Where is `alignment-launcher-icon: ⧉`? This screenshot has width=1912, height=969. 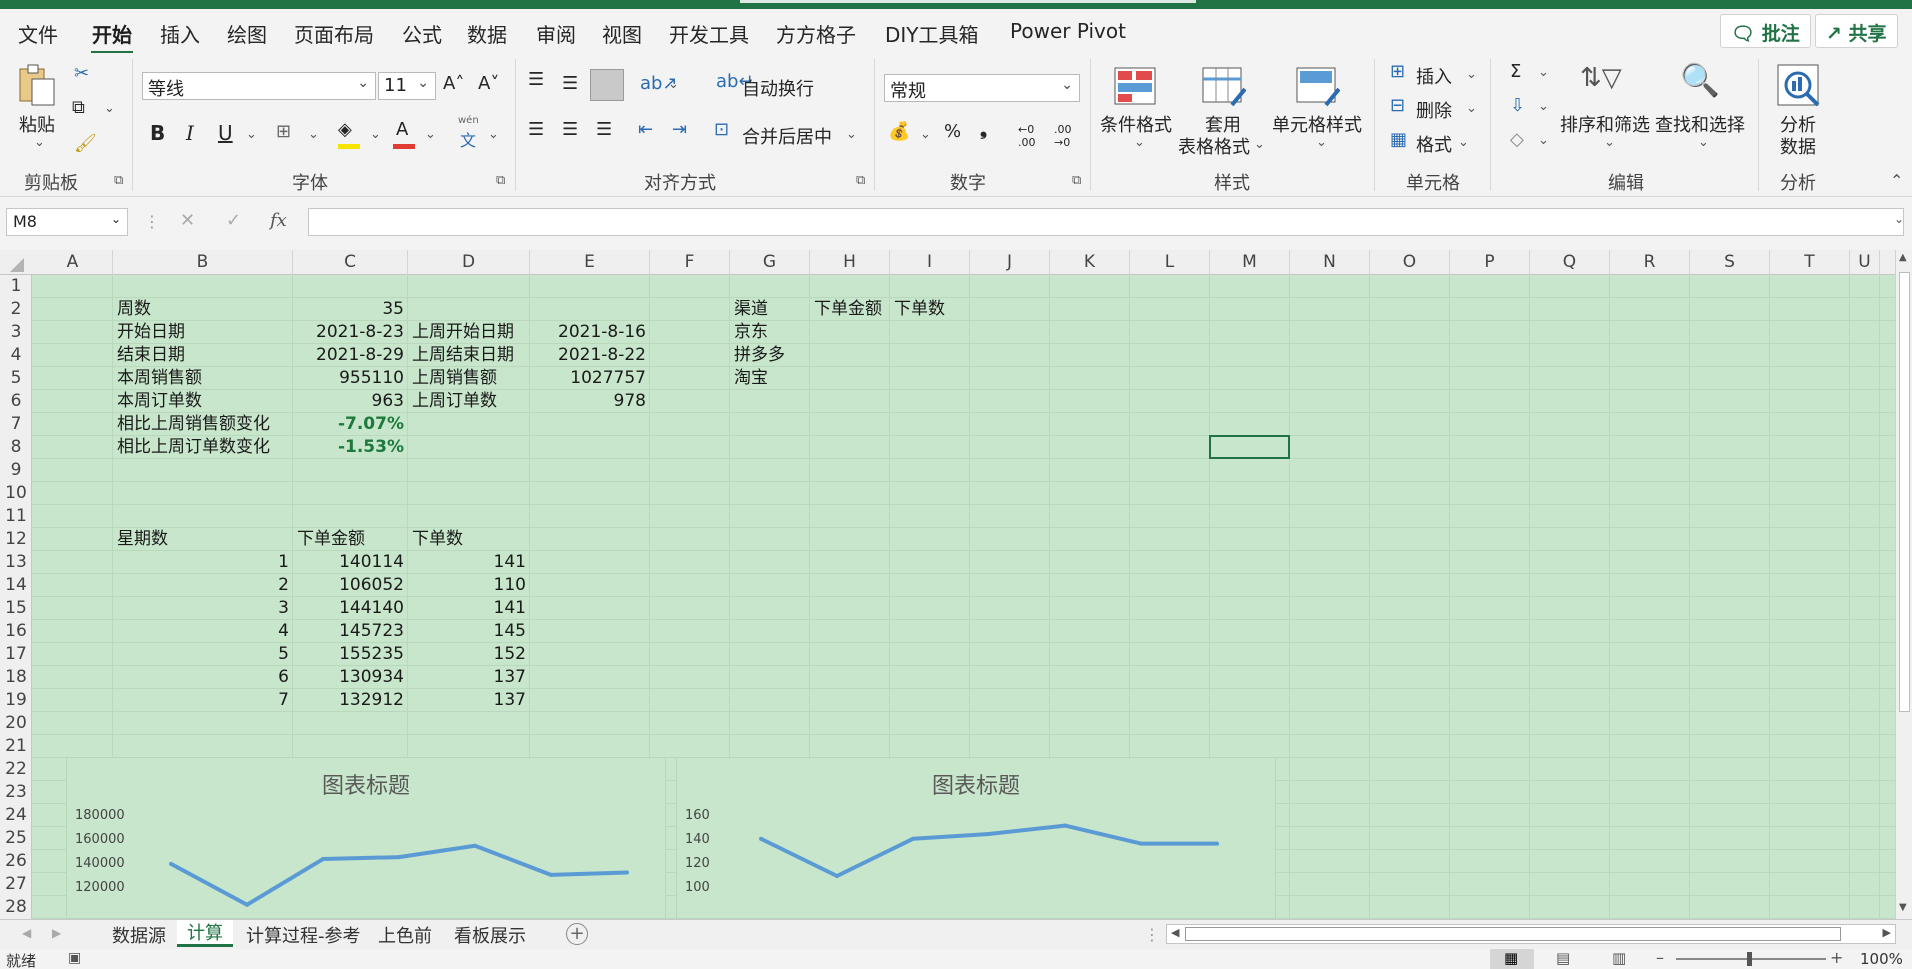
alignment-launcher-icon: ⧉ is located at coordinates (860, 180).